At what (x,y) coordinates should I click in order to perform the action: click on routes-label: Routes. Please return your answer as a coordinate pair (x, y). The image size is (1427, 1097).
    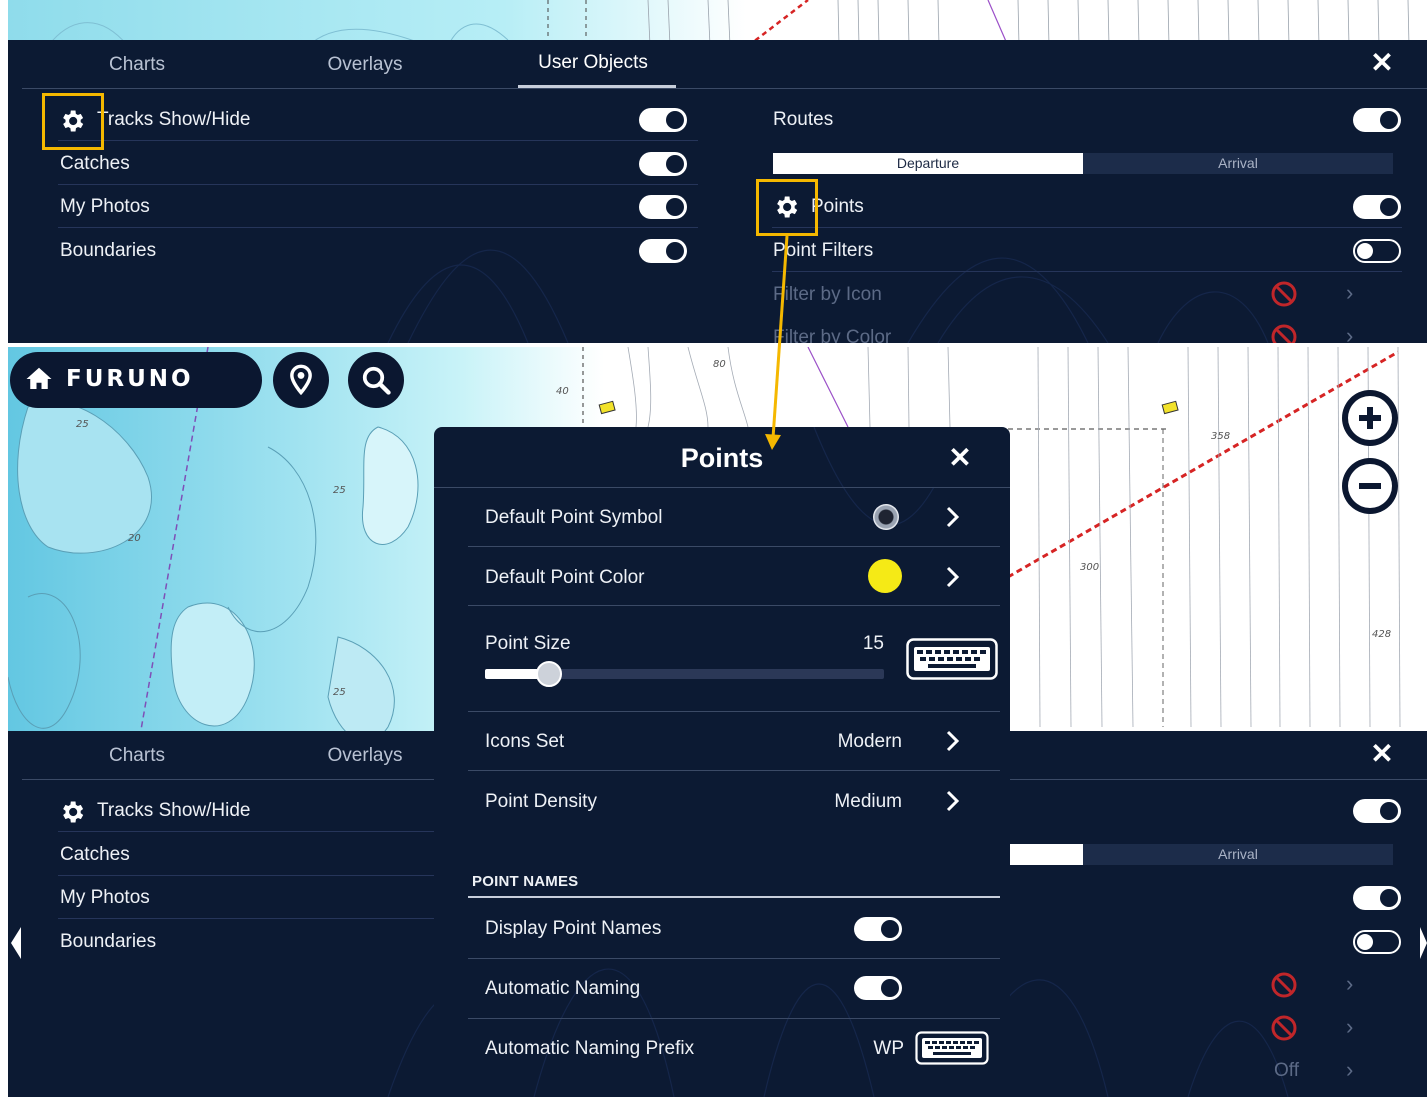
    Looking at the image, I should click on (803, 119).